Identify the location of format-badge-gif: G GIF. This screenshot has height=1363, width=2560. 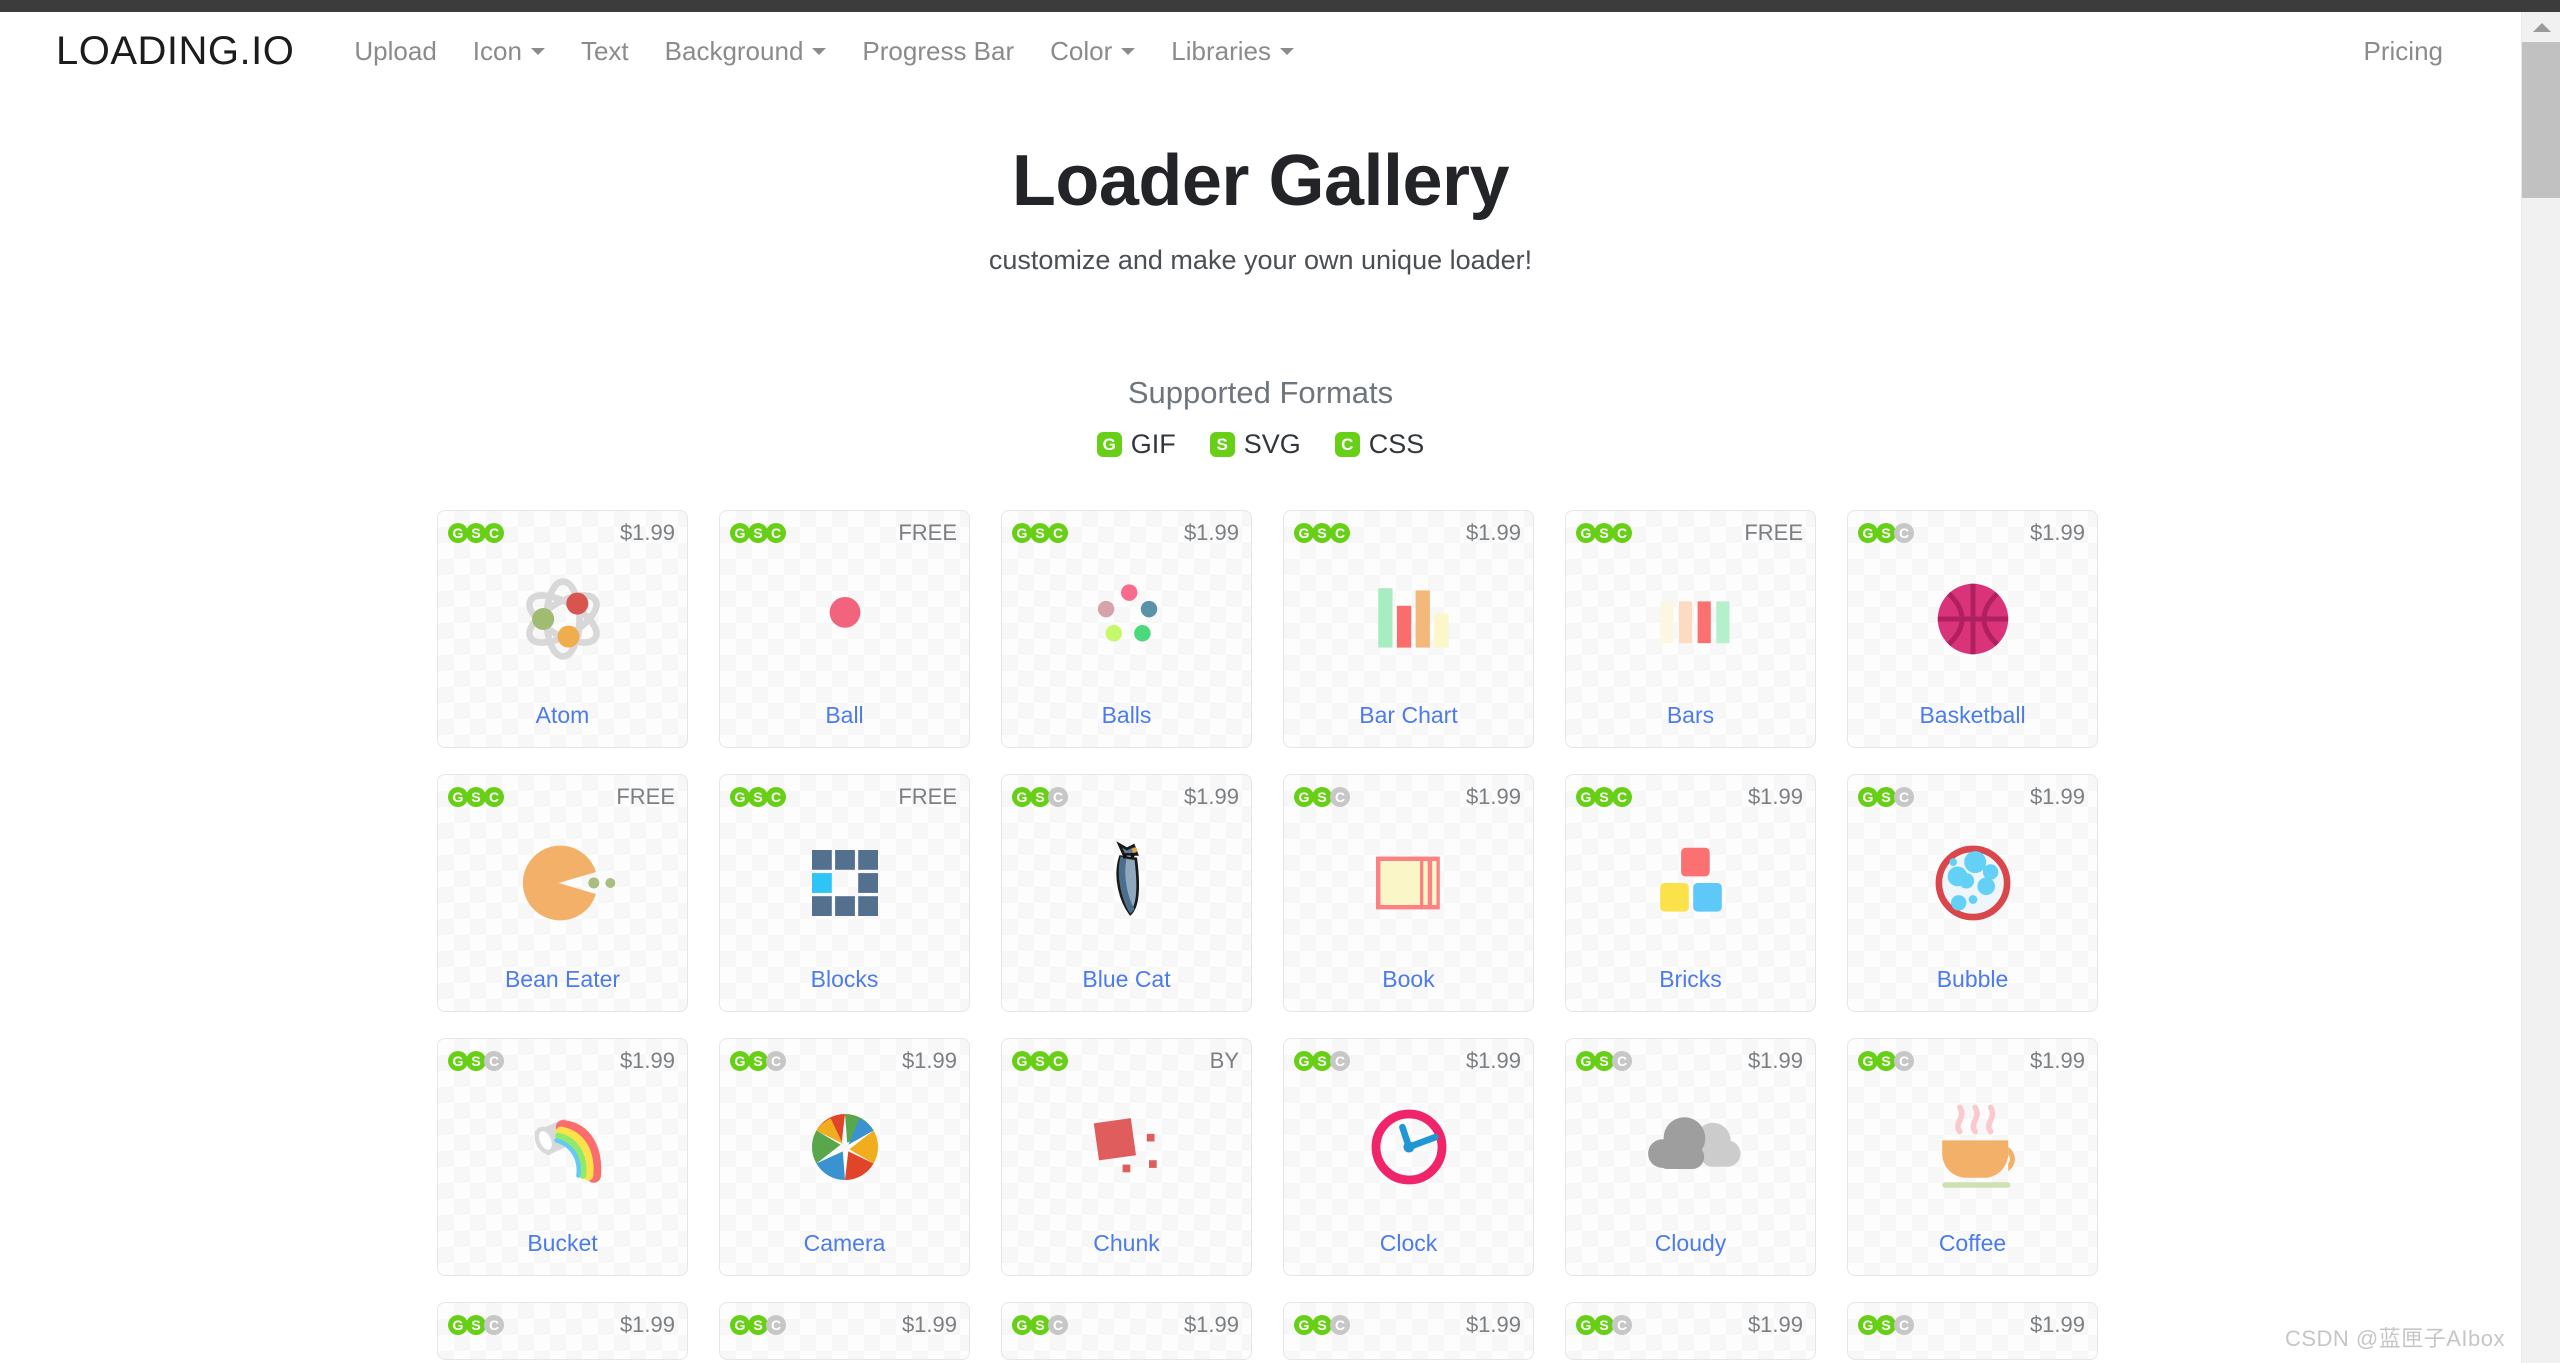
(1136, 444).